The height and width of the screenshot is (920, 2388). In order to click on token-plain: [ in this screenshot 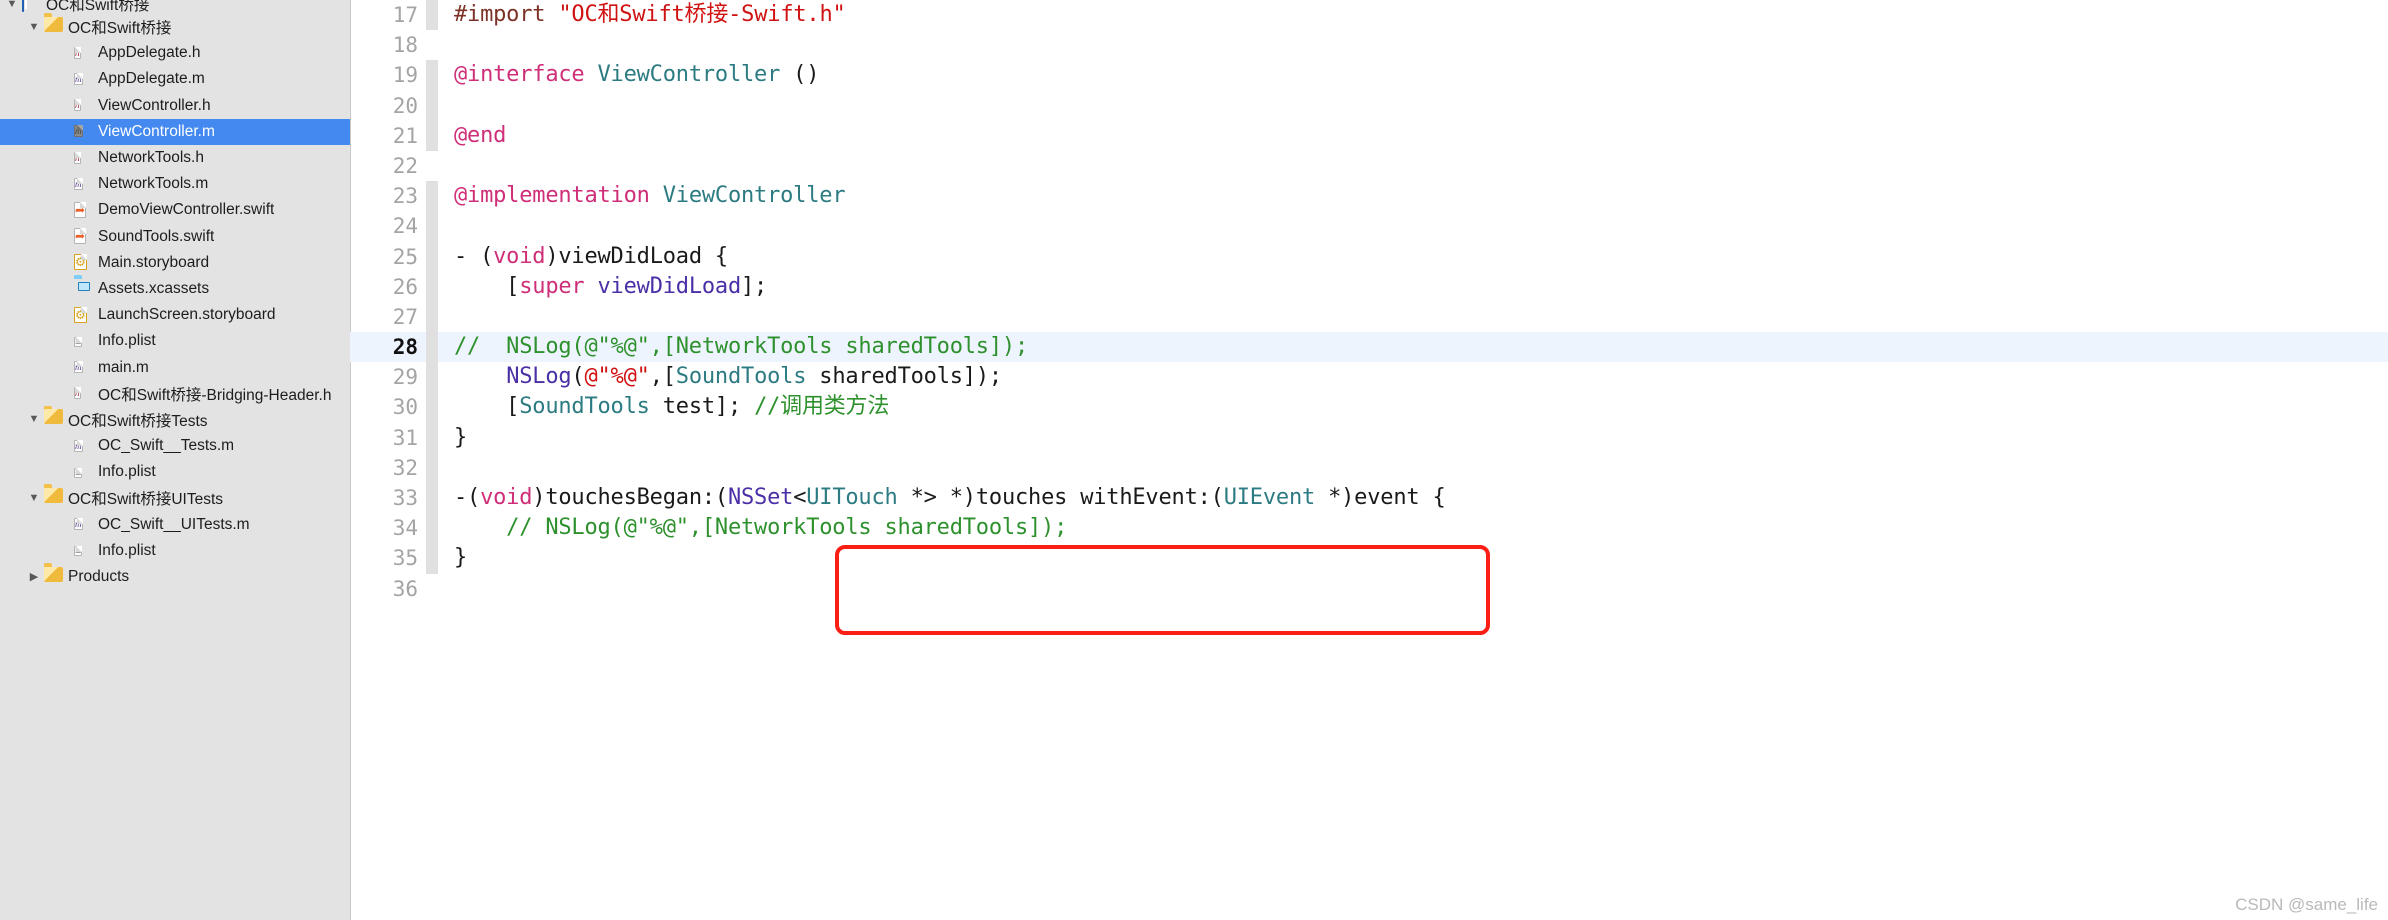, I will do `click(487, 407)`.